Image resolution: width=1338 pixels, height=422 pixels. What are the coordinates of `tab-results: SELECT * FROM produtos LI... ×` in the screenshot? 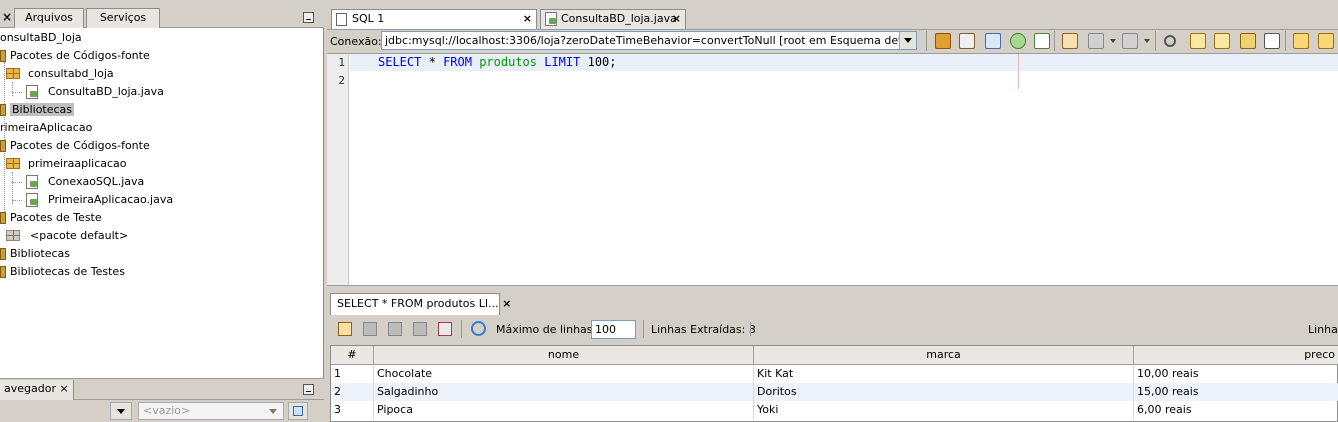 It's located at (420, 304).